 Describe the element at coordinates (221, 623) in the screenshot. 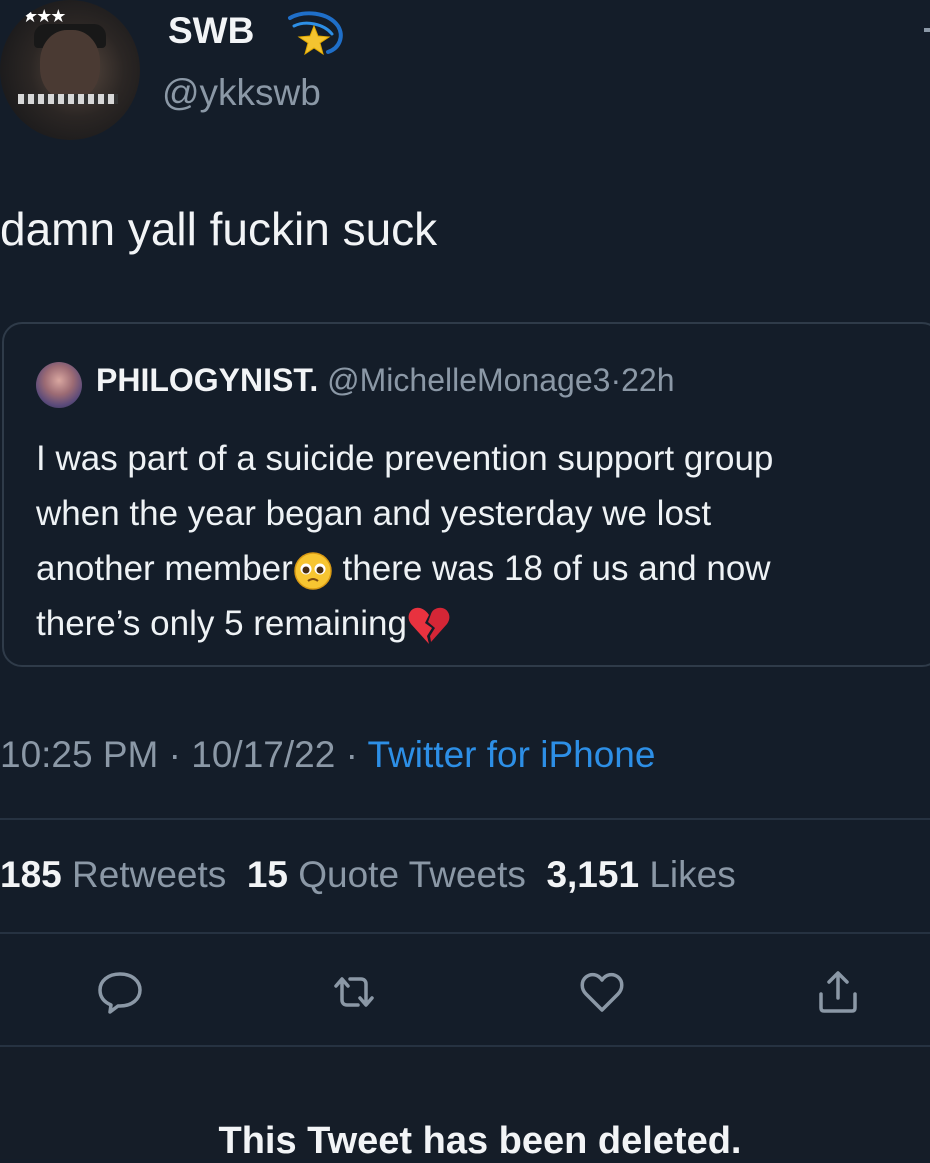

I see `quoted-line-fragment: there’s only 5 remaining` at that location.